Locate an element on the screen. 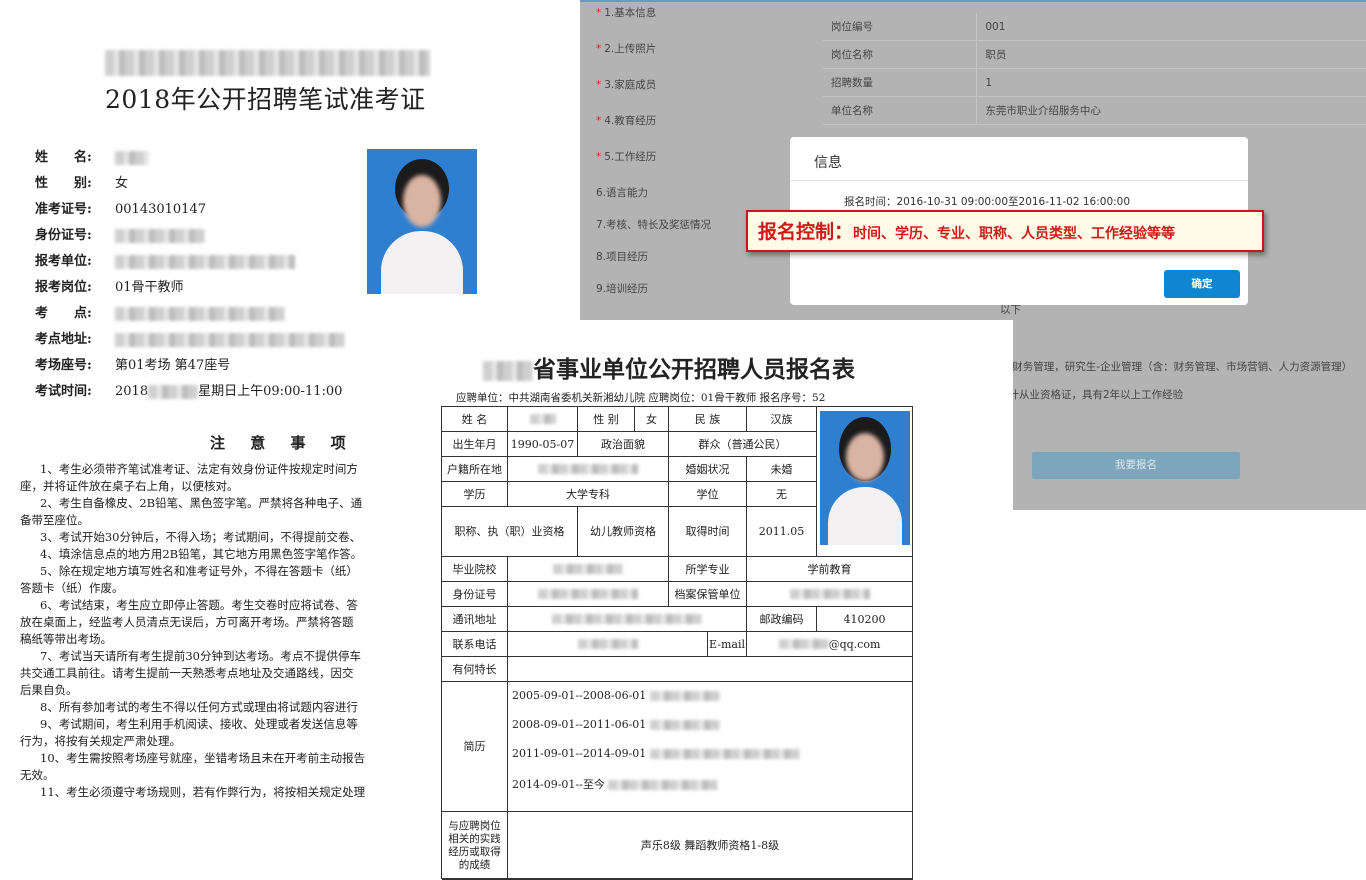  cell-label: 职称、执（职）业资格 is located at coordinates (510, 532).